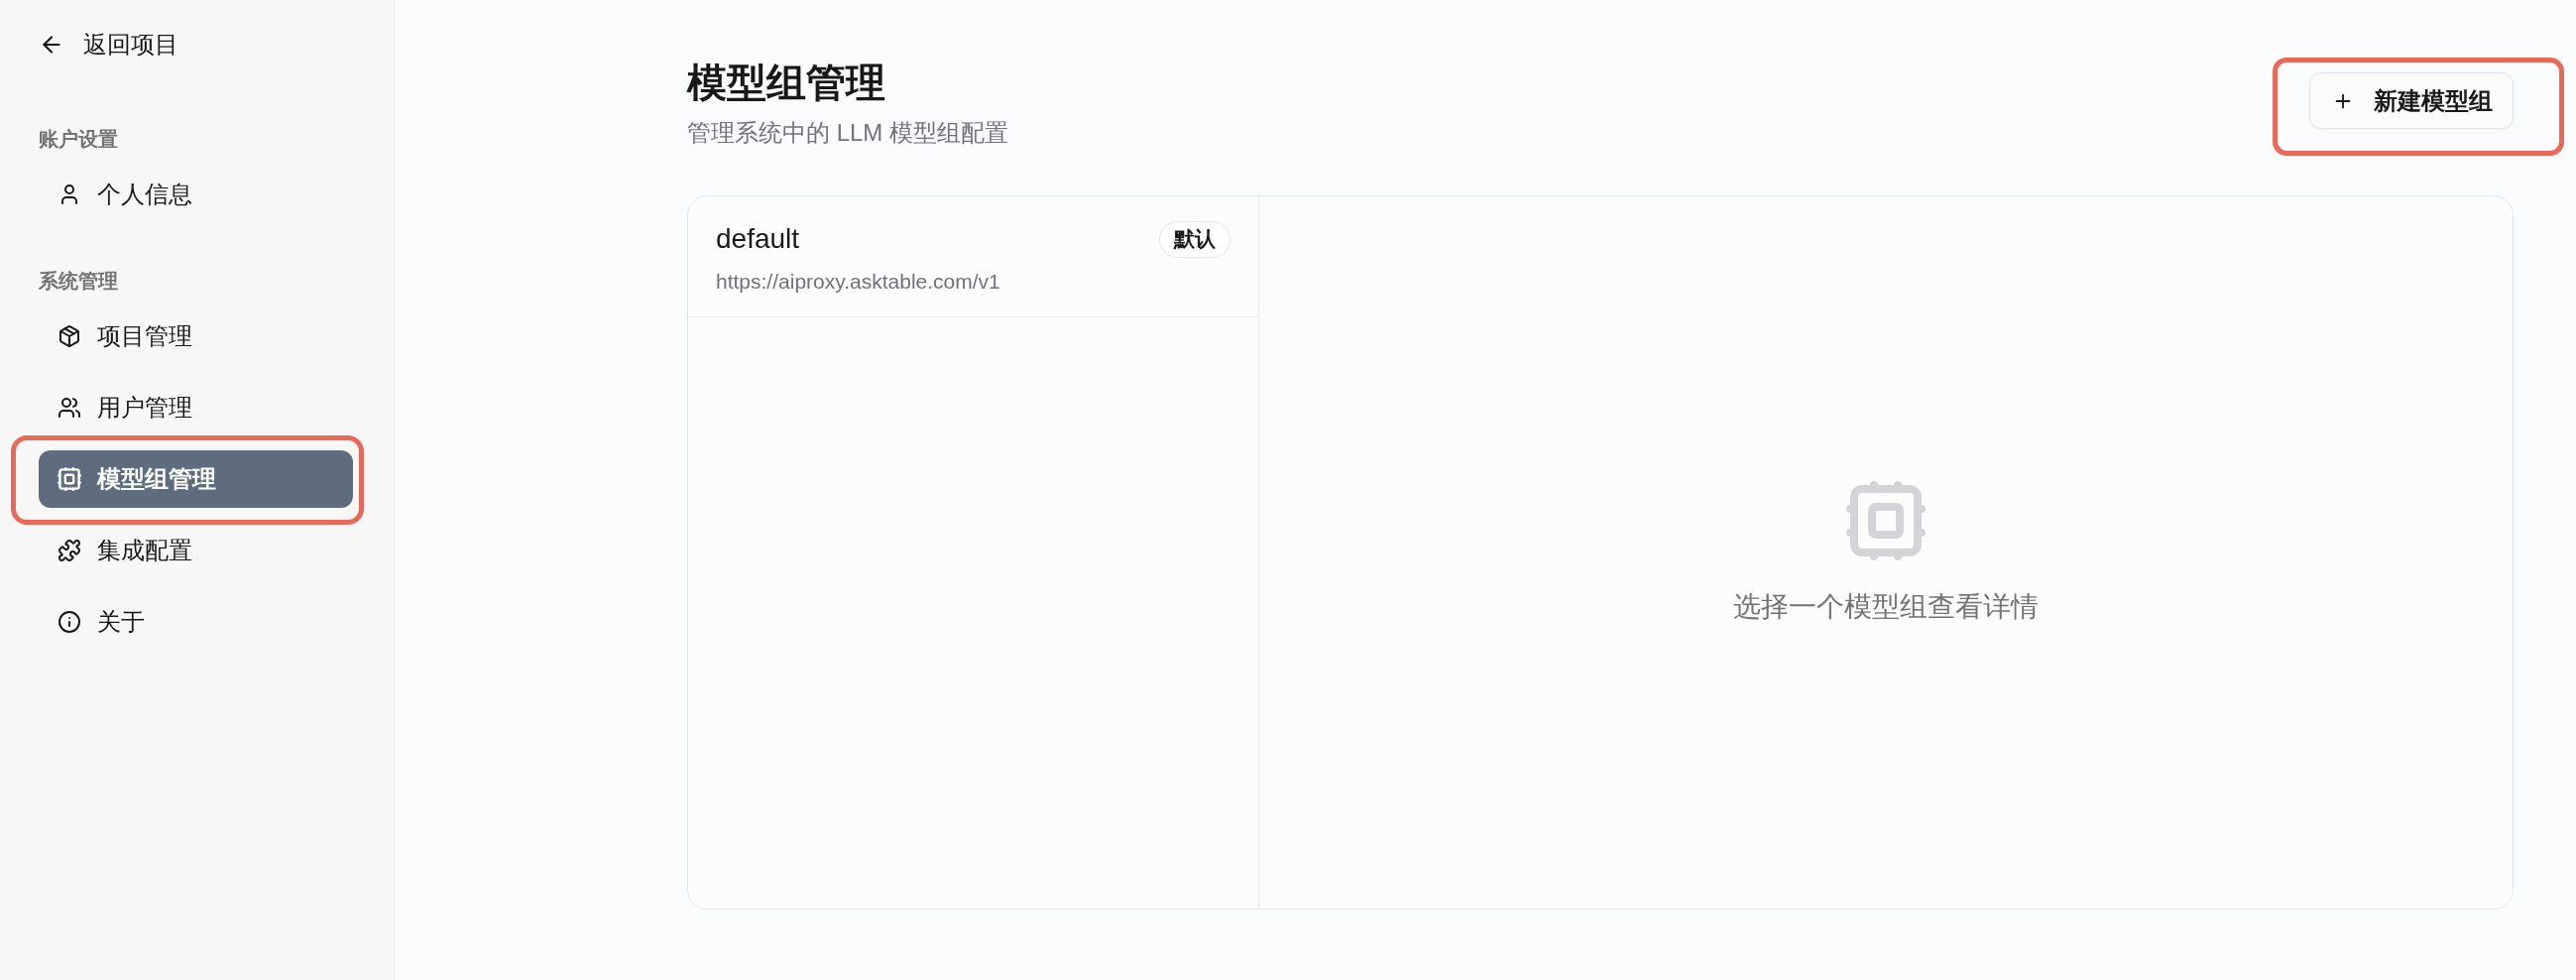 This screenshot has height=980, width=2576. I want to click on puzzle-icon, so click(69, 550).